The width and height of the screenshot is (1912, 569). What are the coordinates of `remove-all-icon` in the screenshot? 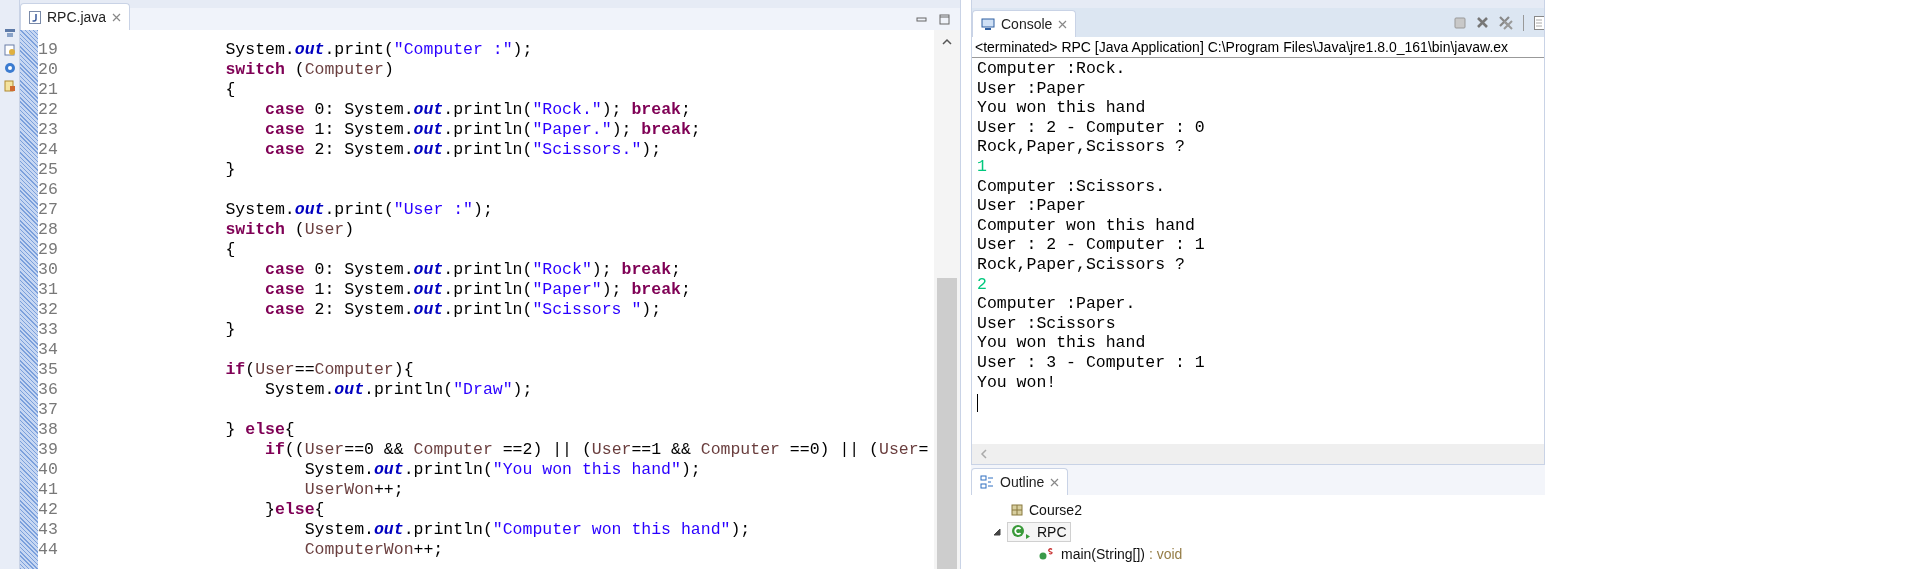 It's located at (1506, 22).